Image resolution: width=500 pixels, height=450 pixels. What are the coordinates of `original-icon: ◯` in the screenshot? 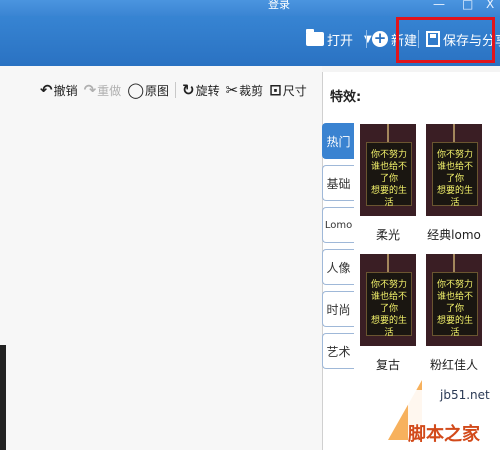 It's located at (135, 90).